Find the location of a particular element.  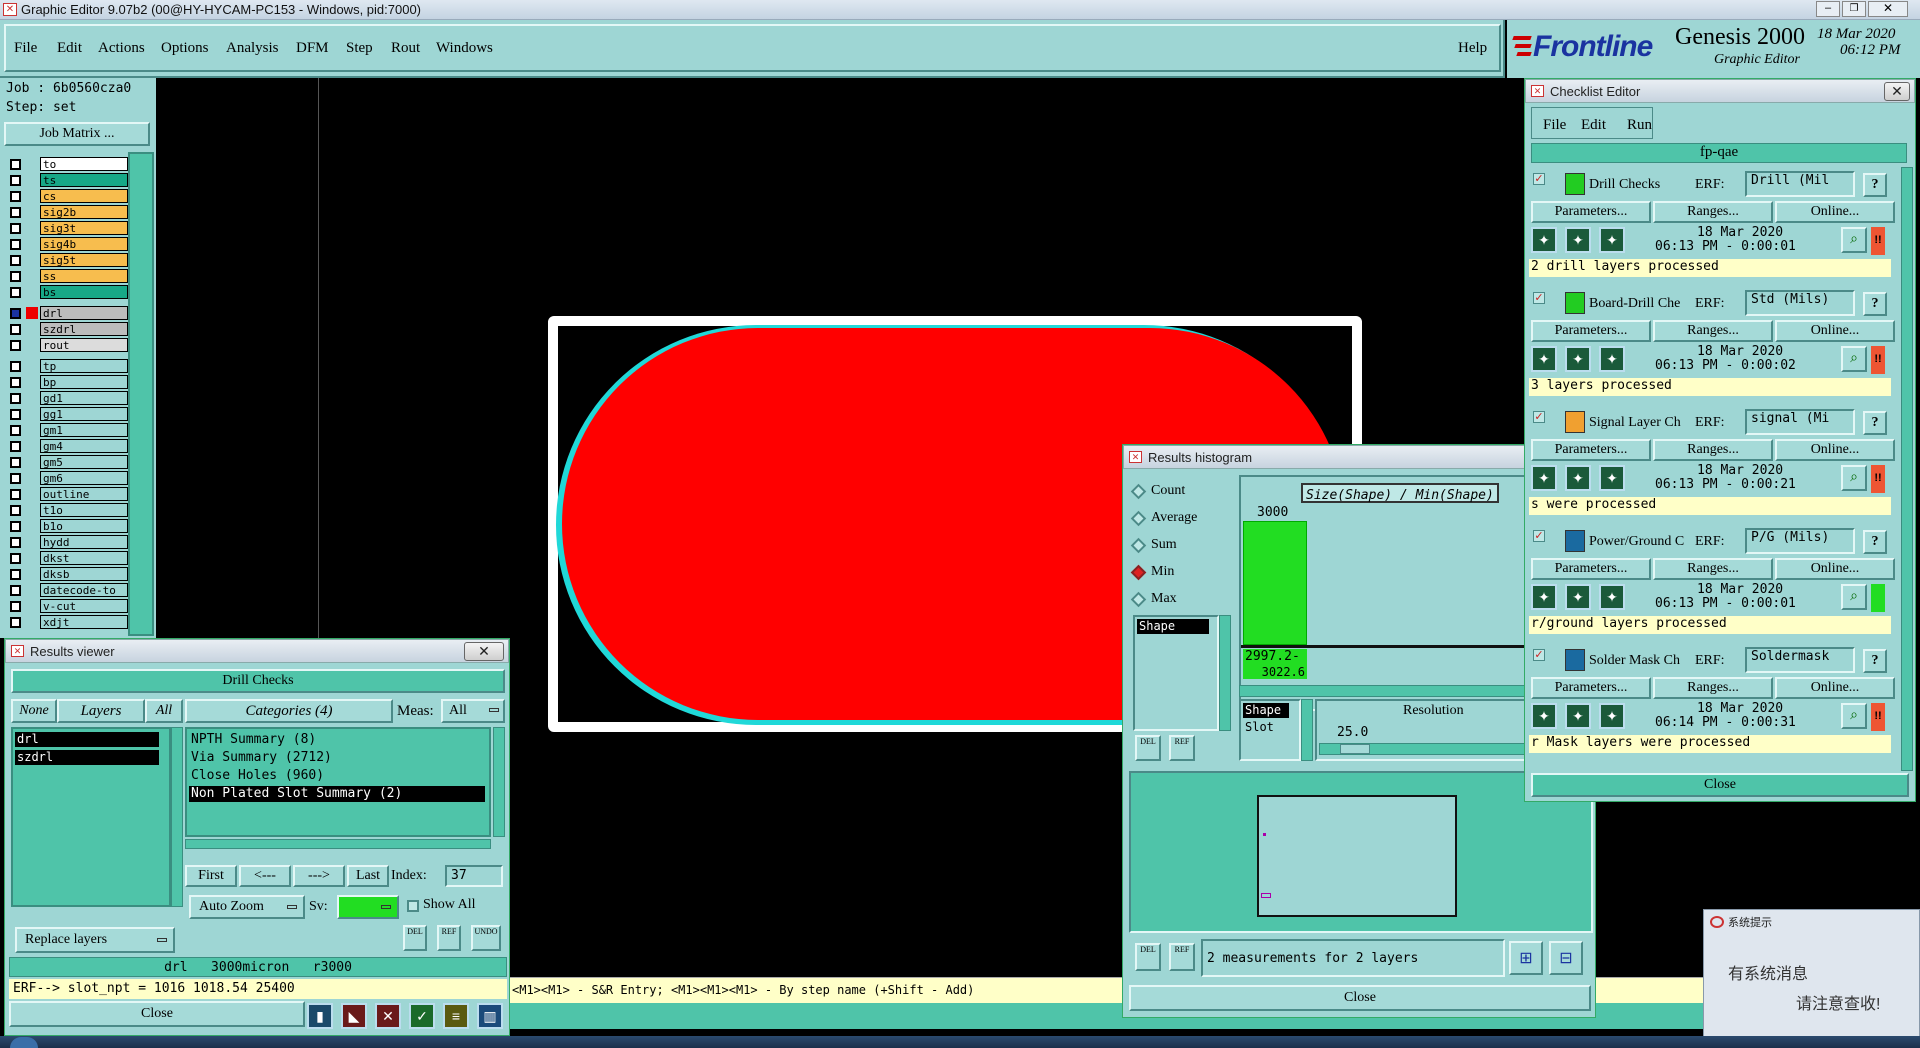

check-icon: ✓ is located at coordinates (422, 1016).